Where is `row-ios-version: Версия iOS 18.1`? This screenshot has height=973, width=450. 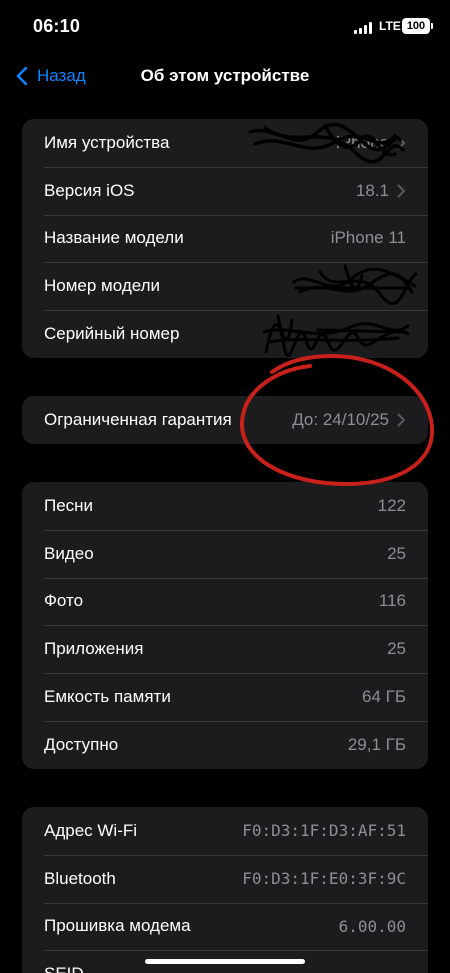
row-ios-version: Версия iOS 18.1 is located at coordinates (225, 190).